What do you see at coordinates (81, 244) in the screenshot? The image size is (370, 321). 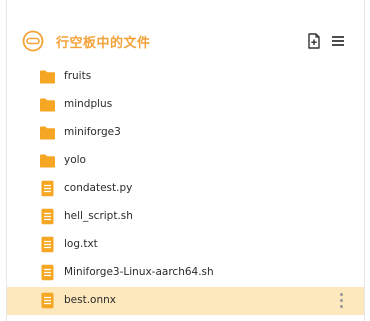 I see `file-name: log.txt` at bounding box center [81, 244].